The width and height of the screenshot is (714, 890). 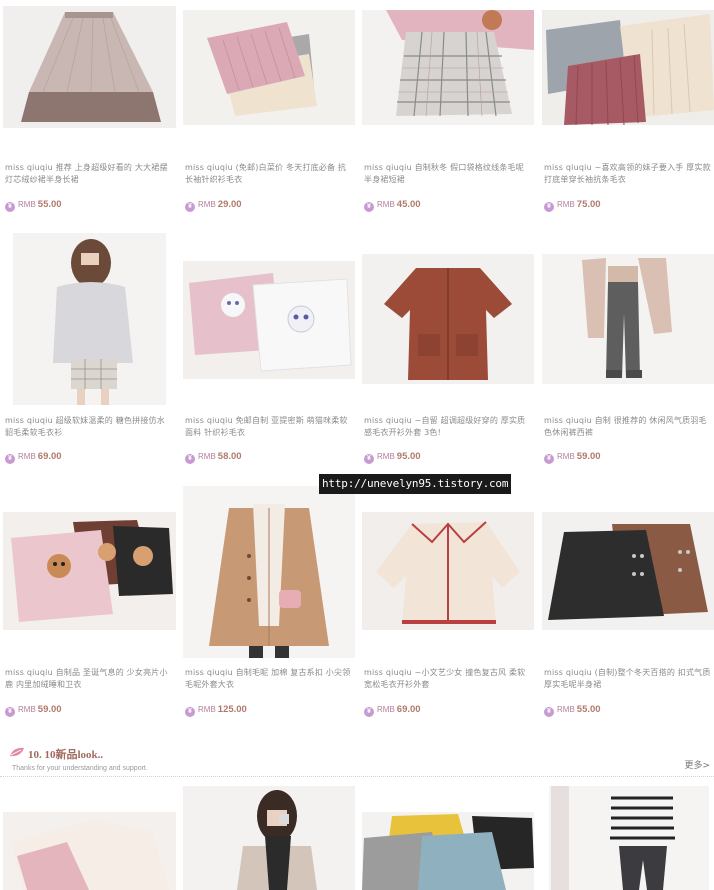 What do you see at coordinates (229, 456) in the screenshot?
I see `price-value: 58.00` at bounding box center [229, 456].